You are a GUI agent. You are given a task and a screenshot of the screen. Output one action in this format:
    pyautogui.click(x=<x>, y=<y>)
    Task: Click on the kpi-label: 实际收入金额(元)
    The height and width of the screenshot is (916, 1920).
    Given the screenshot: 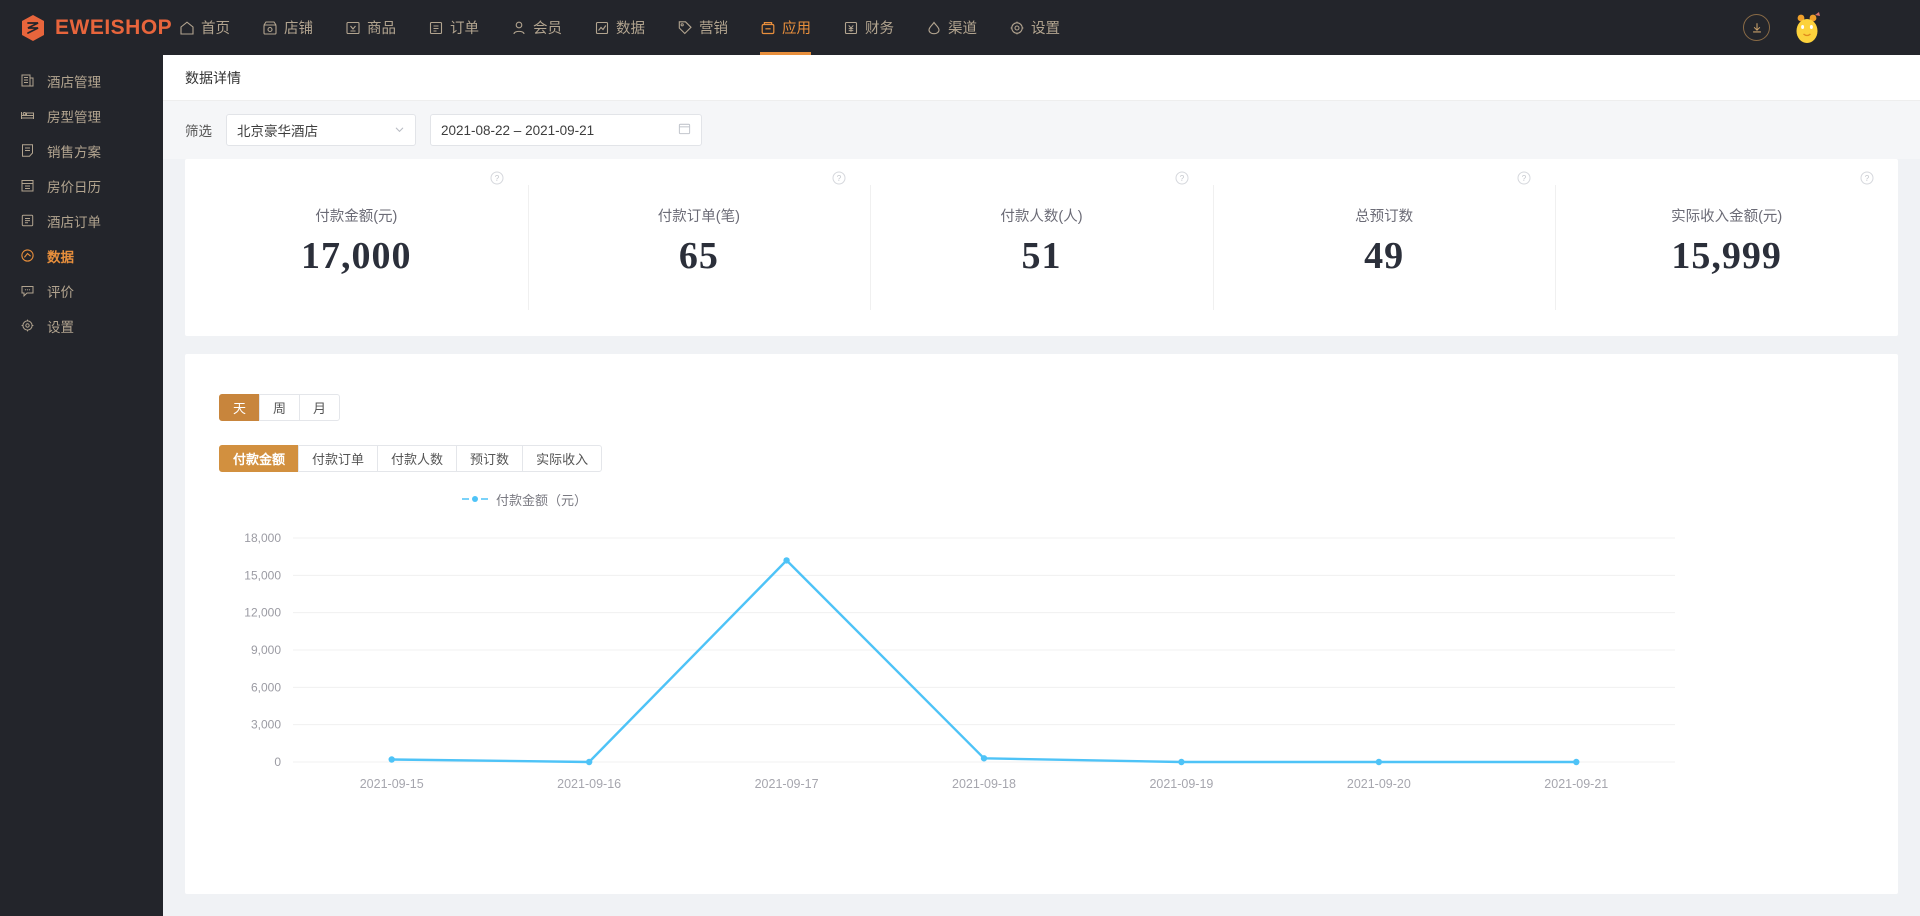 What is the action you would take?
    pyautogui.click(x=1727, y=217)
    